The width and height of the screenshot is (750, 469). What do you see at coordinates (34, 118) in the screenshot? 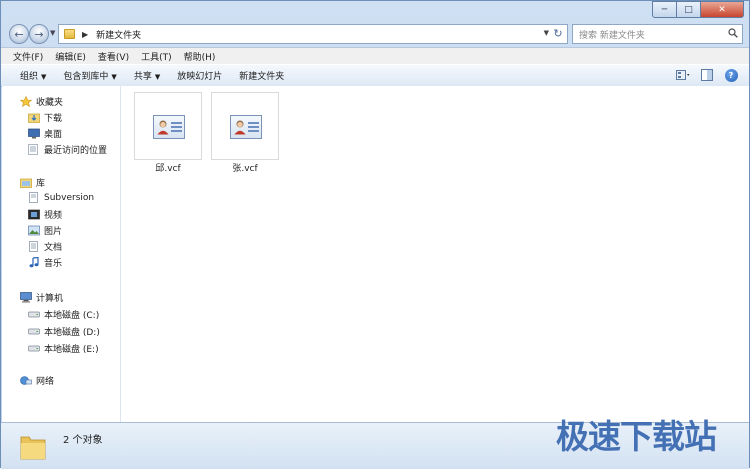
I see `downloads-folder-icon` at bounding box center [34, 118].